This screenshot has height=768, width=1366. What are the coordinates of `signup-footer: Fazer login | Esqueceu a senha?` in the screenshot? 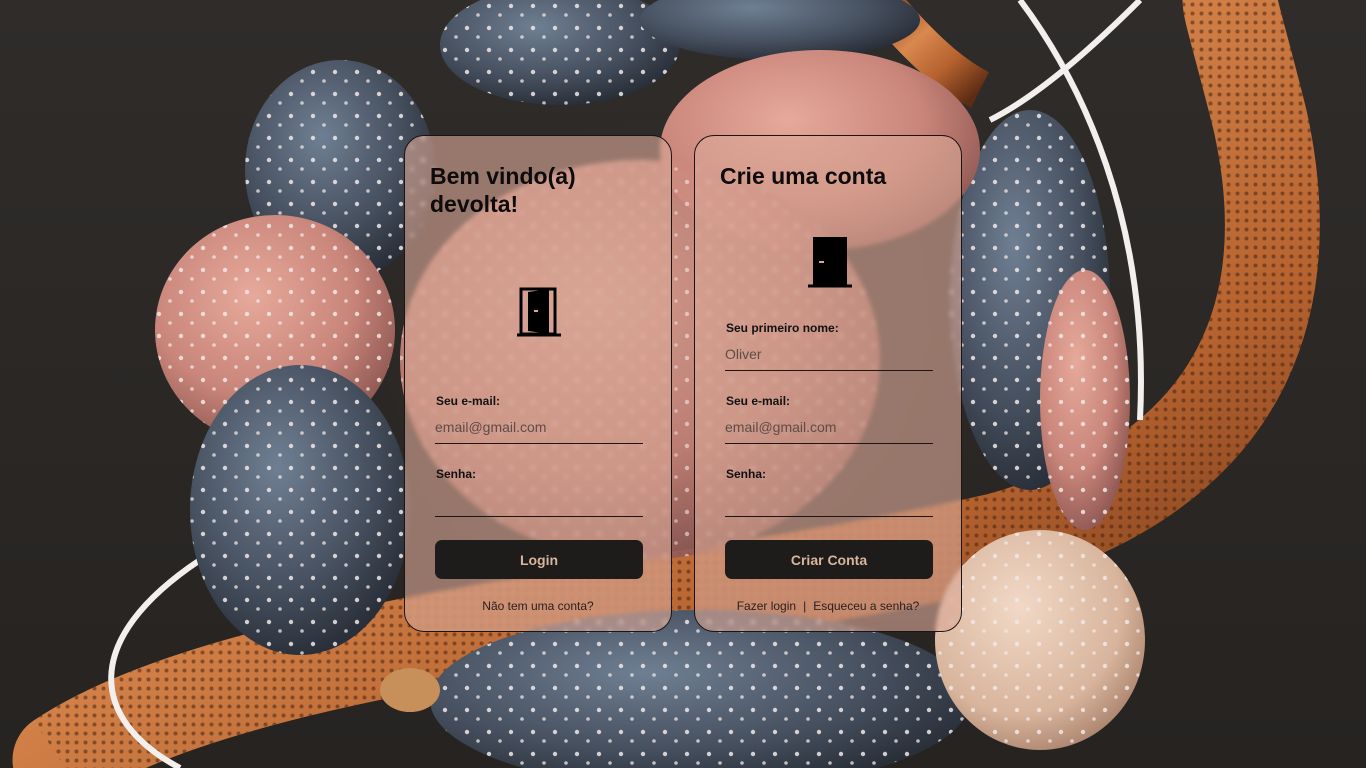 It's located at (828, 606).